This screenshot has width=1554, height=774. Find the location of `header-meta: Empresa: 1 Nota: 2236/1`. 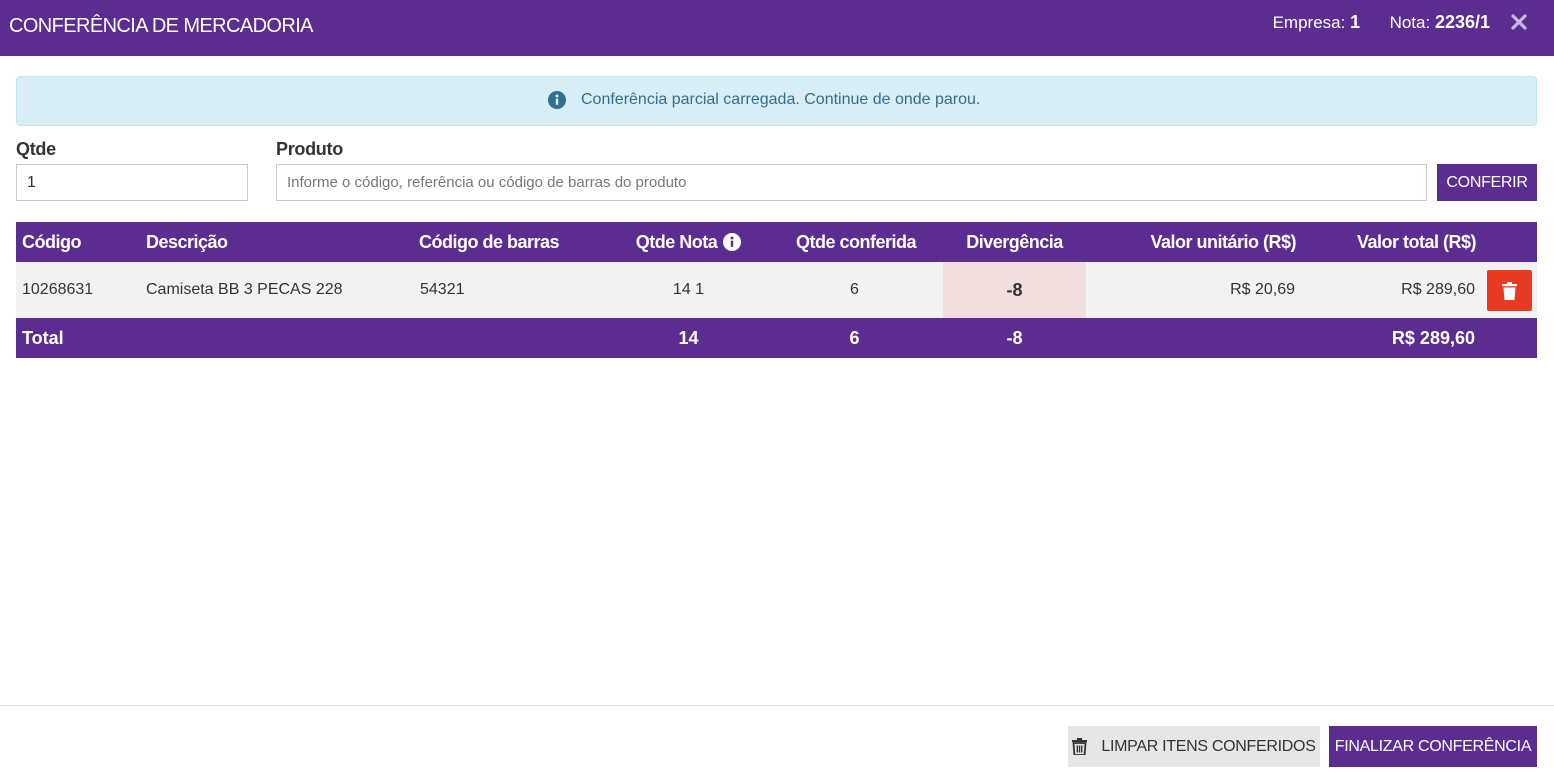

header-meta: Empresa: 1 Nota: 2236/1 is located at coordinates (1381, 22).